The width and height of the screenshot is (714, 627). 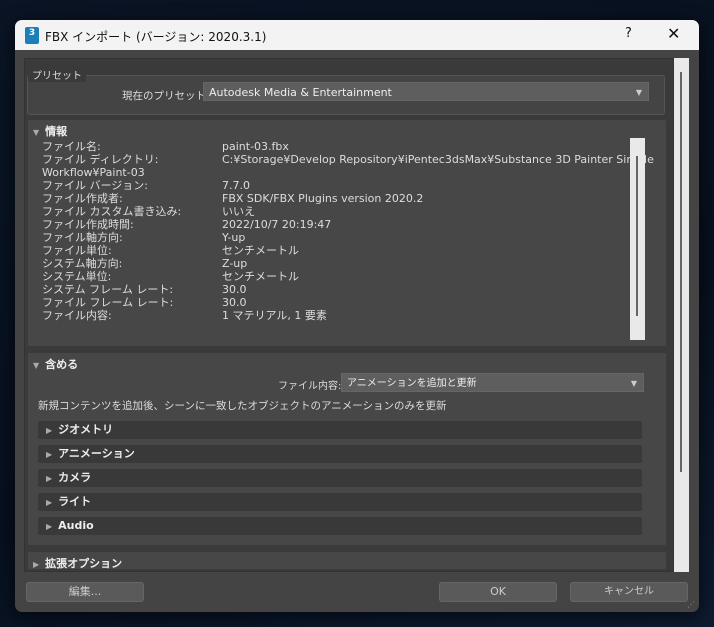 What do you see at coordinates (170, 276) in the screenshot?
I see `info-row: システム単位: センチメートル` at bounding box center [170, 276].